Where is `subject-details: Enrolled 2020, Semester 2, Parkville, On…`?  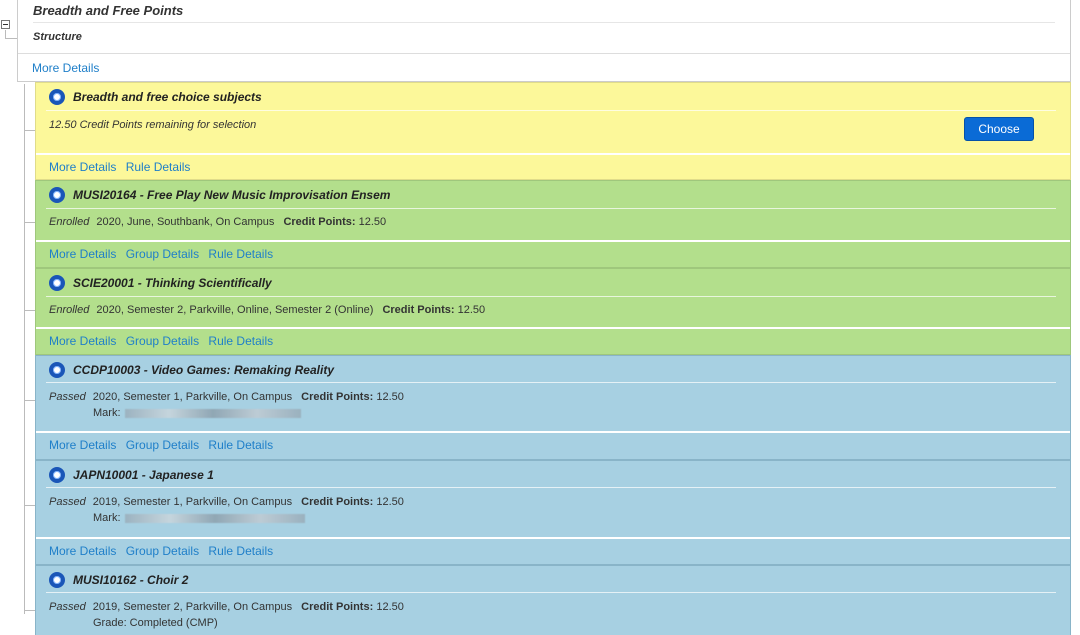
subject-details: Enrolled 2020, Semester 2, Parkville, On… is located at coordinates (267, 310).